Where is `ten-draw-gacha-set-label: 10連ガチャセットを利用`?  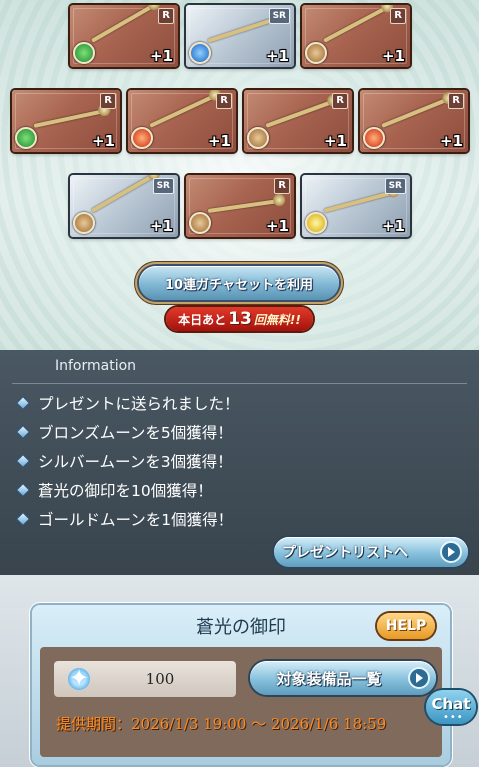
ten-draw-gacha-set-label: 10連ガチャセットを利用 is located at coordinates (239, 285).